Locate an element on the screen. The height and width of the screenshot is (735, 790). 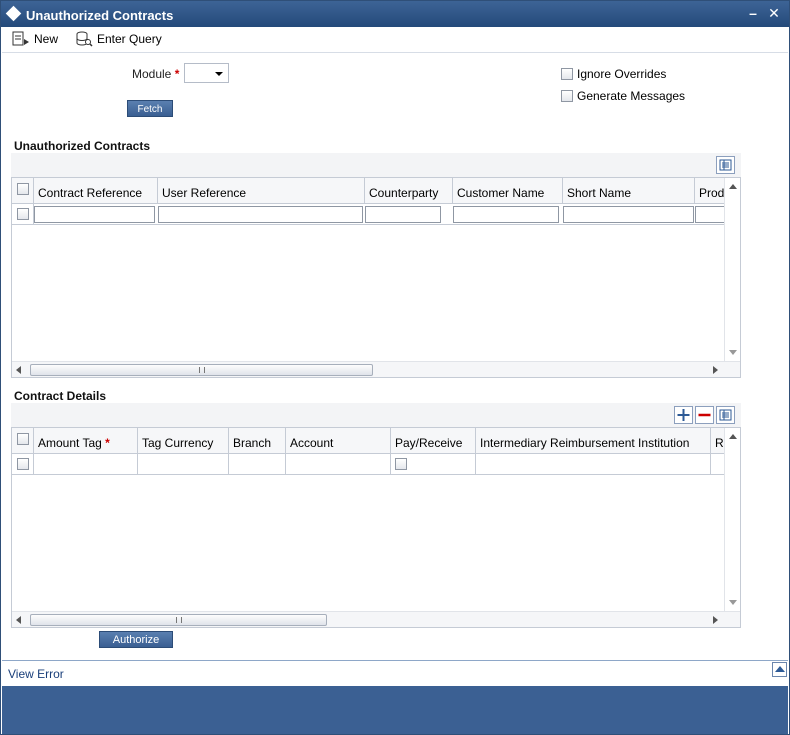
short-name-input is located at coordinates (628, 214).